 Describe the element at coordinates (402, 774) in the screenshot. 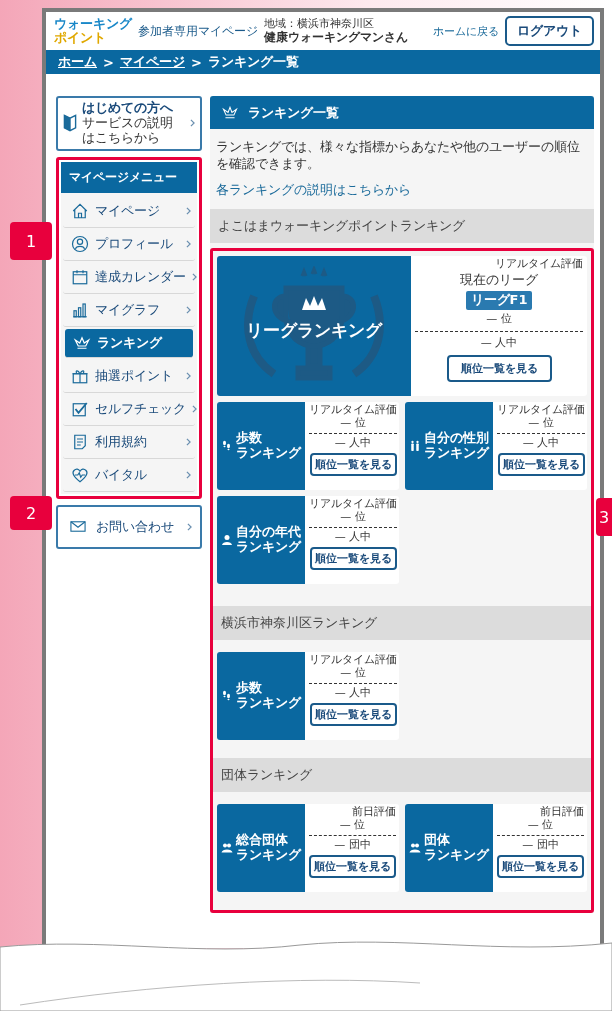

I see `section-header: 団体ランキング` at that location.